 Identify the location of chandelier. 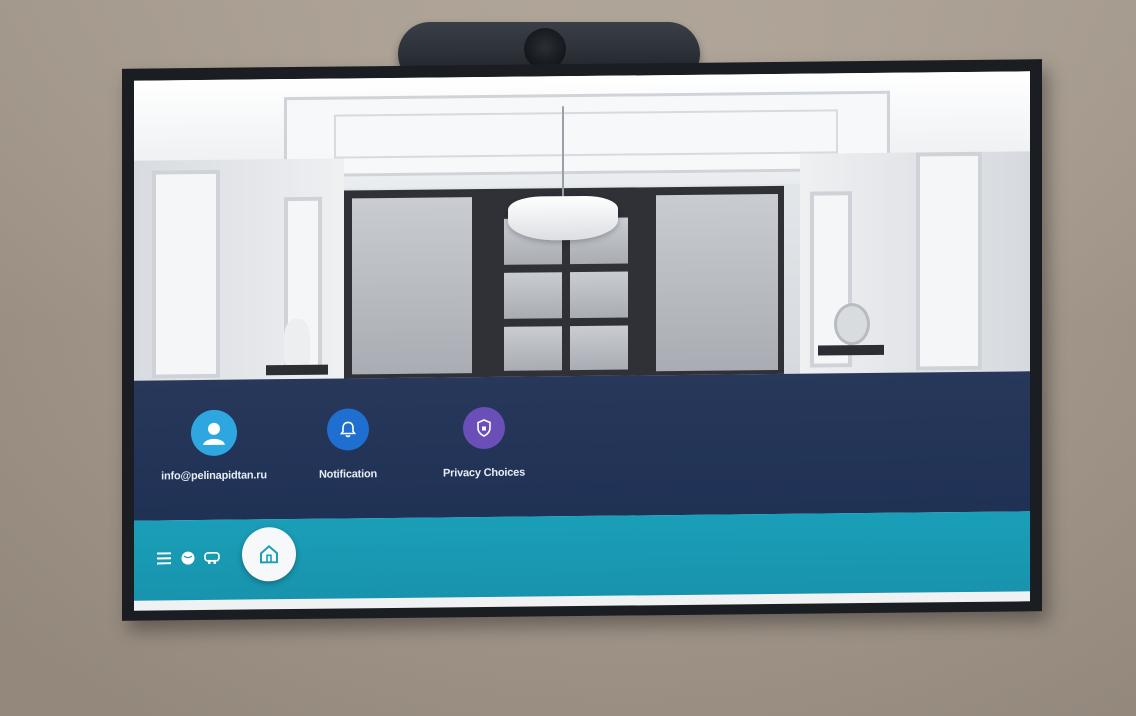
(563, 218).